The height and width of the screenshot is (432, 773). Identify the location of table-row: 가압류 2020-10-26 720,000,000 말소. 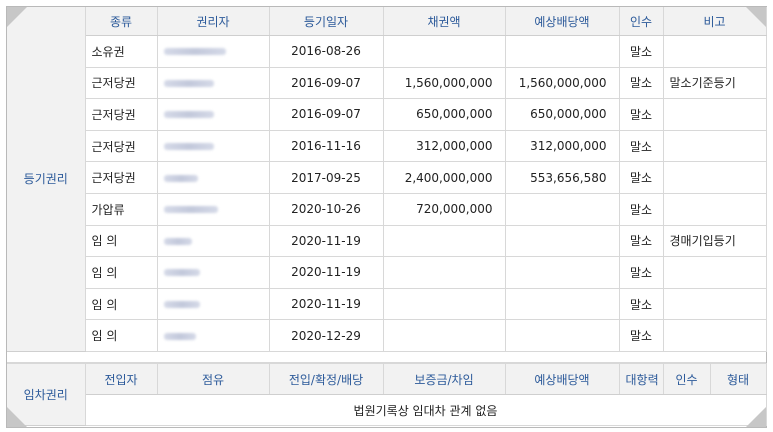
(387, 209).